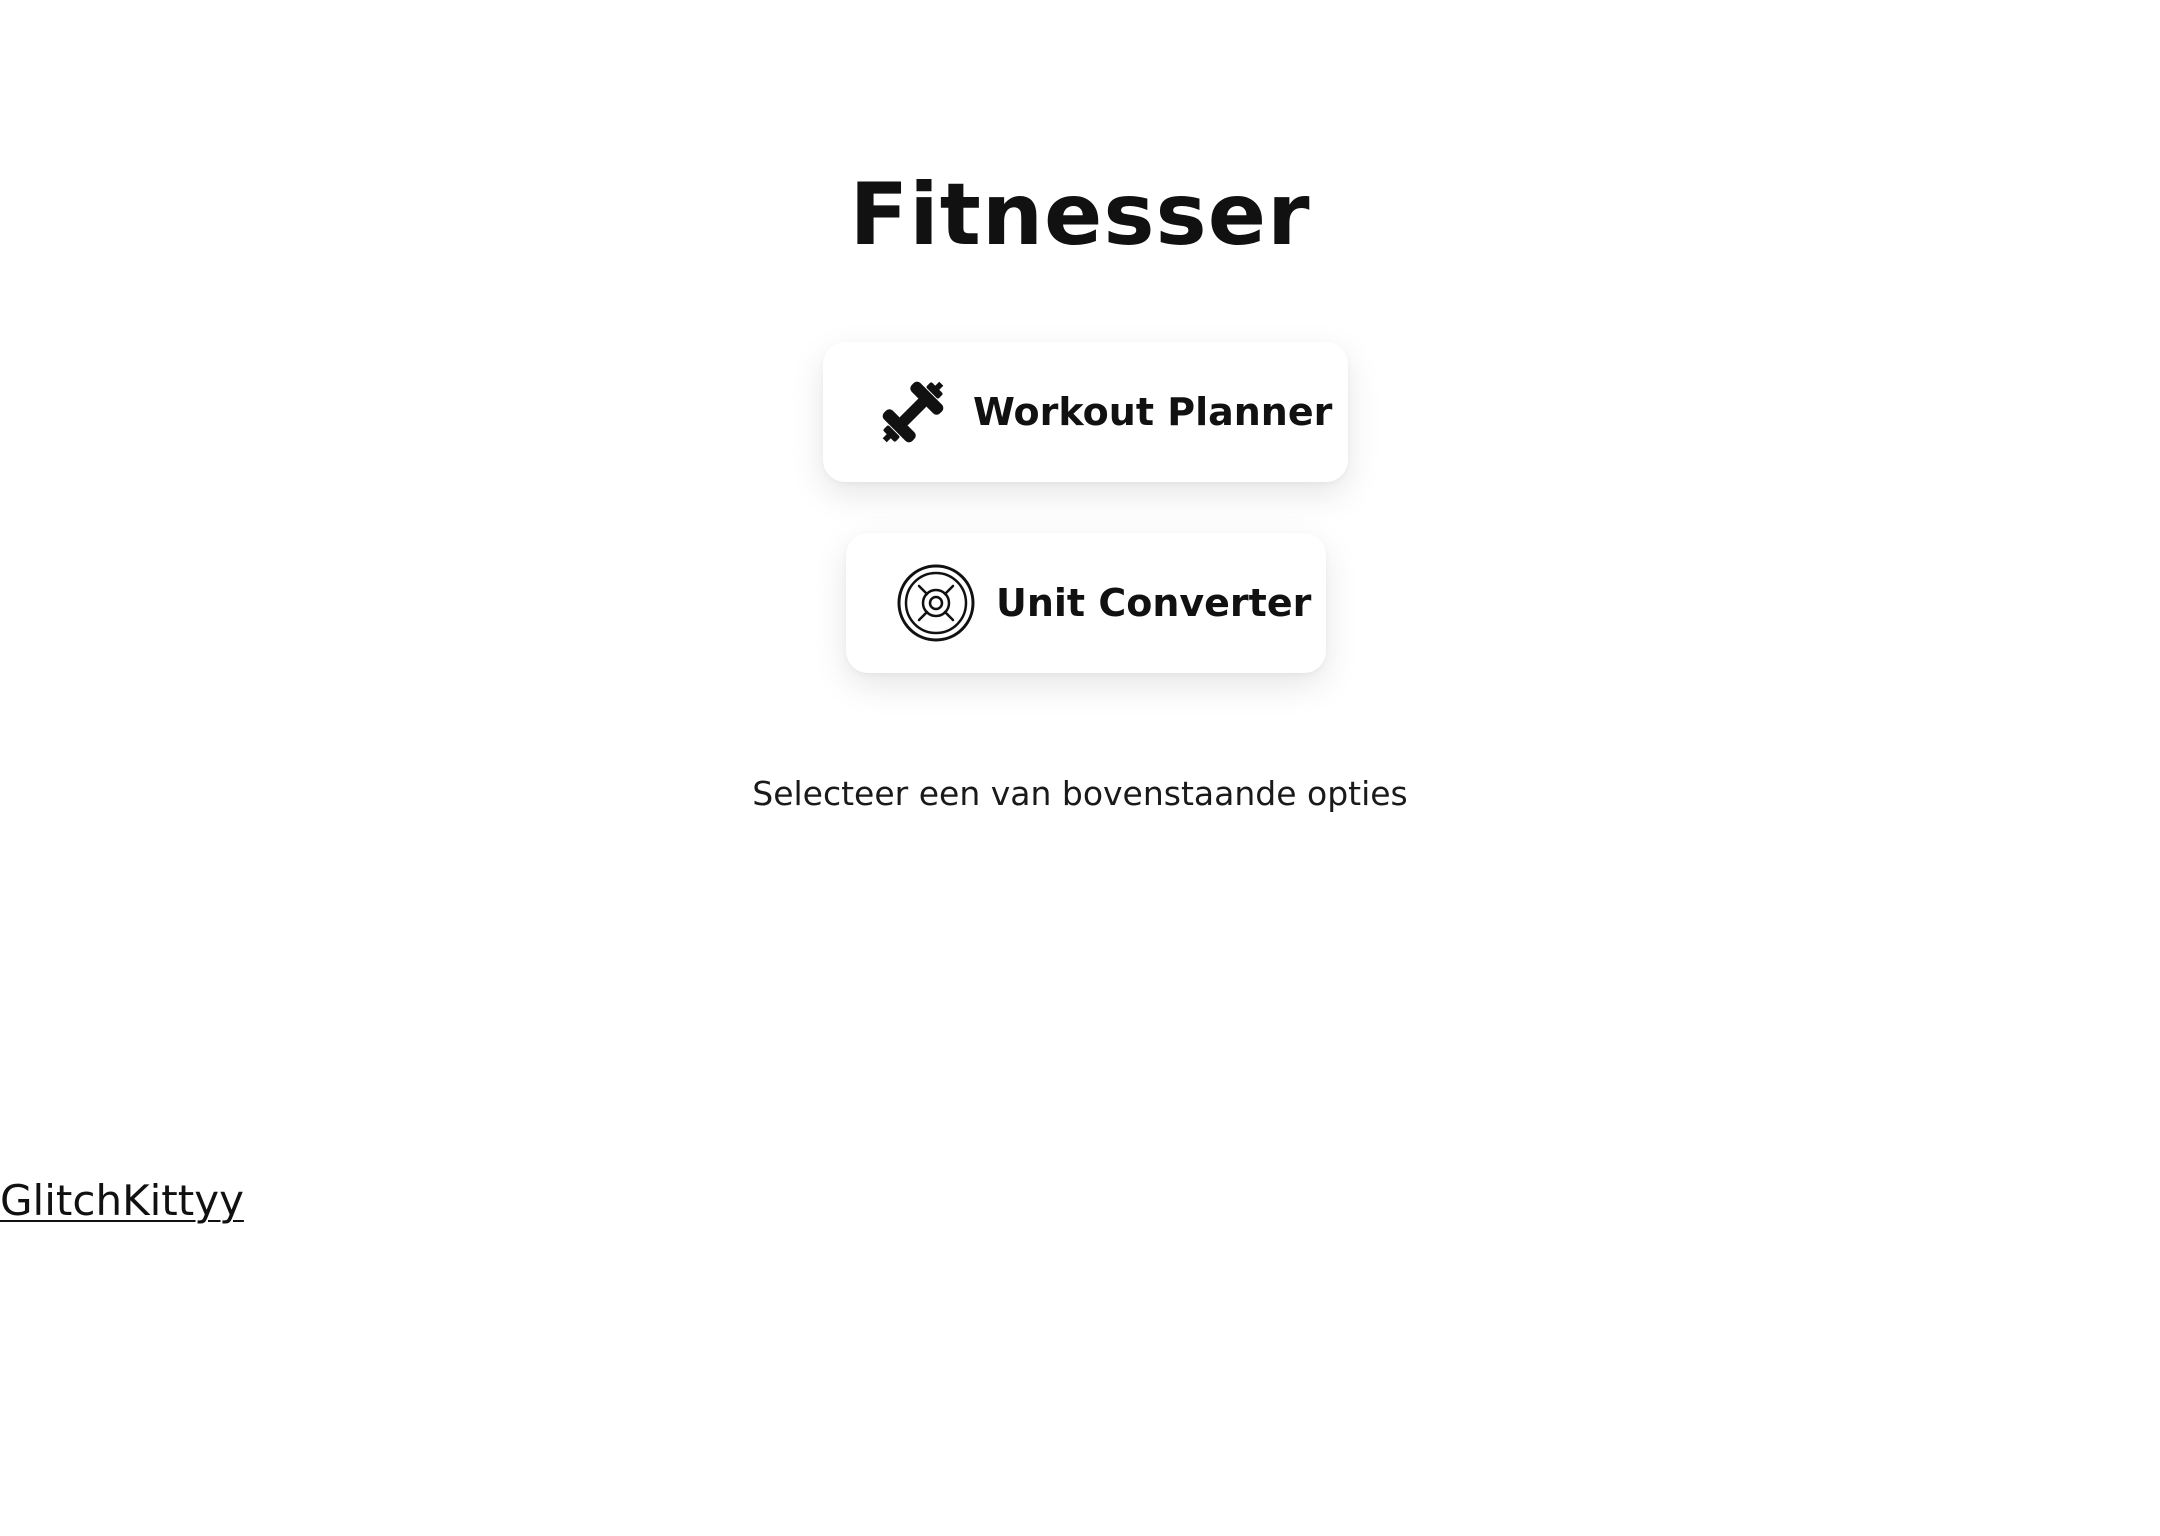 The width and height of the screenshot is (2160, 1536). Describe the element at coordinates (936, 603) in the screenshot. I see `weight-plate-icon` at that location.